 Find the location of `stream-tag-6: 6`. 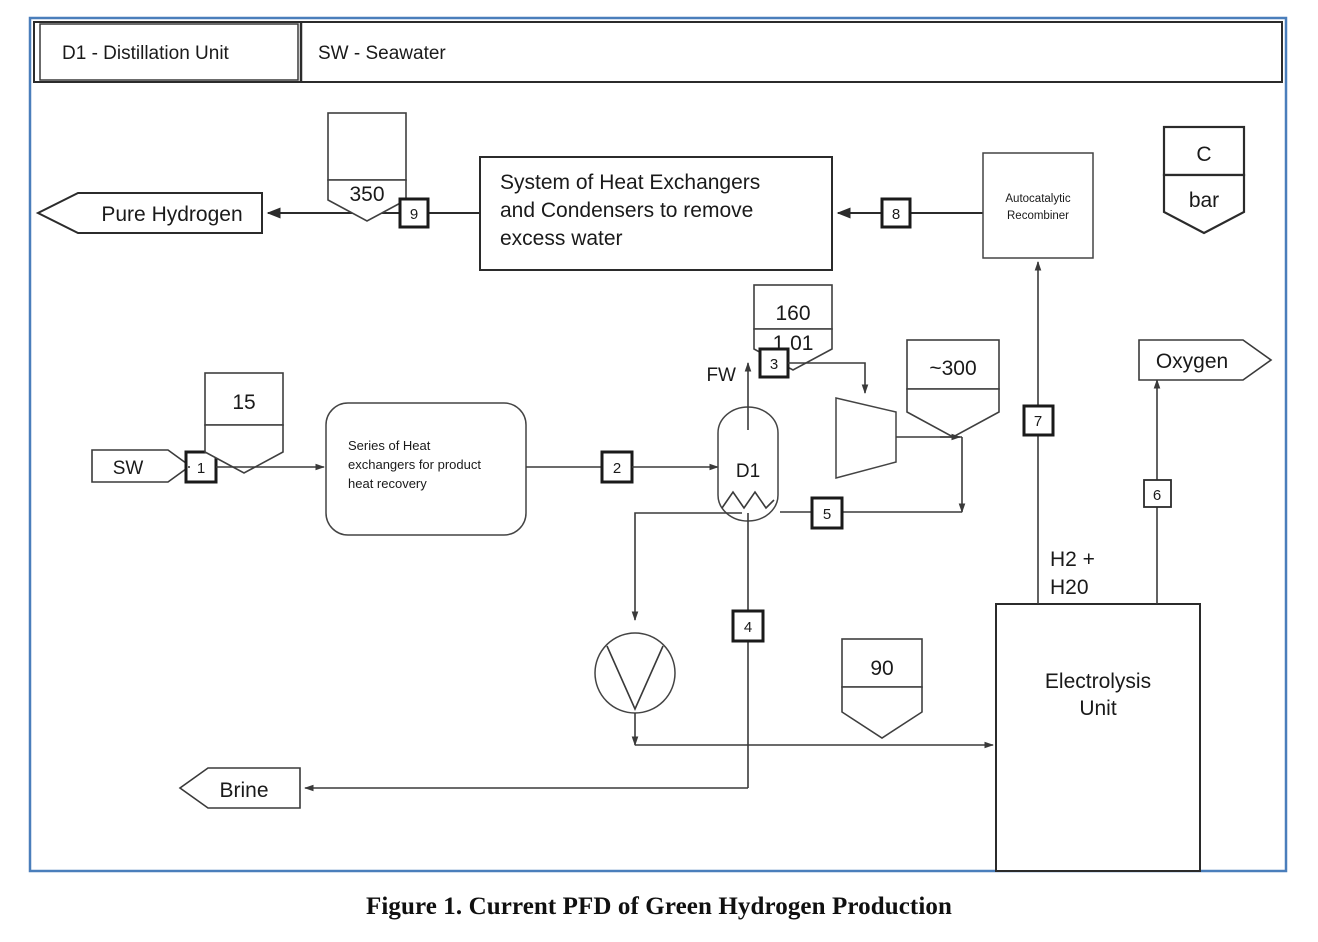

stream-tag-6: 6 is located at coordinates (1157, 493).